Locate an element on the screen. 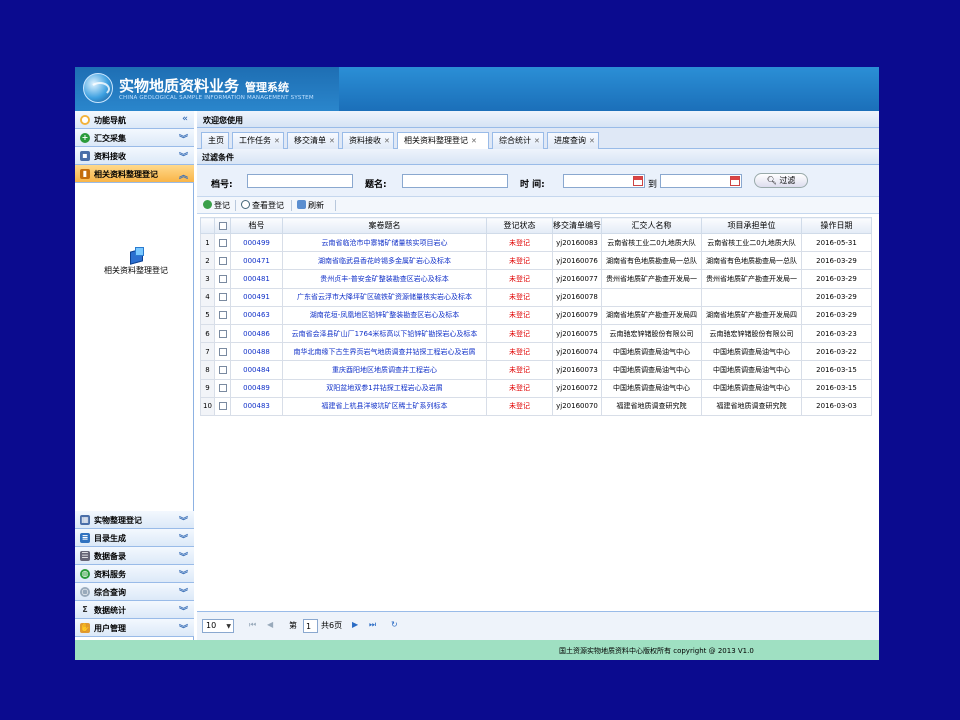  prev-page-icon: ◀ is located at coordinates (270, 624).